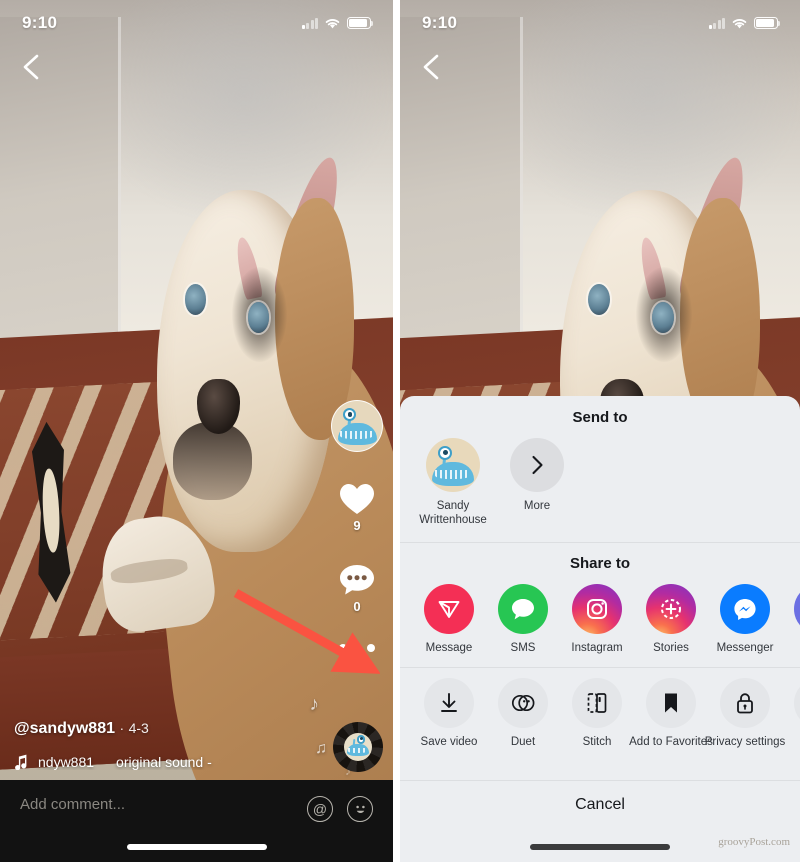 The height and width of the screenshot is (862, 800). I want to click on comment-button: 0, so click(357, 588).